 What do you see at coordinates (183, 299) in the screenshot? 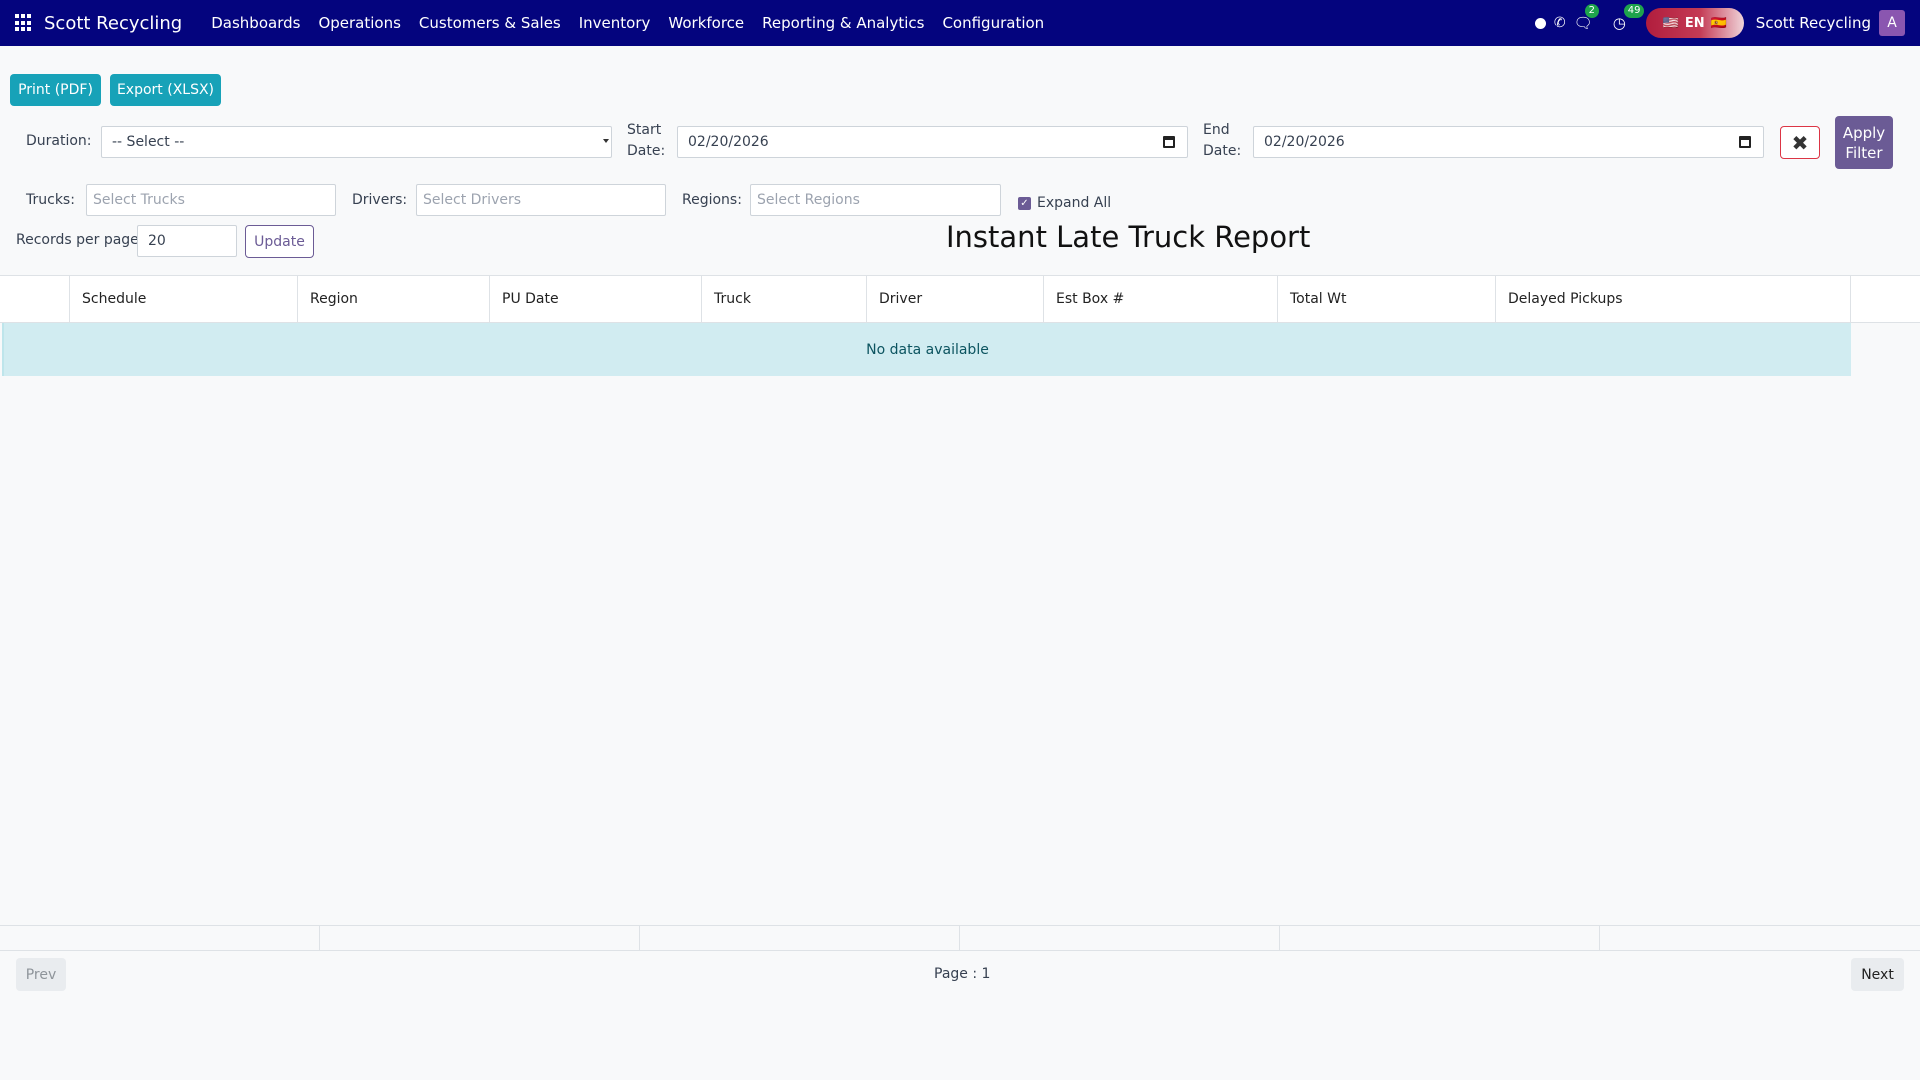
I see `column-header-schedule: Schedule` at bounding box center [183, 299].